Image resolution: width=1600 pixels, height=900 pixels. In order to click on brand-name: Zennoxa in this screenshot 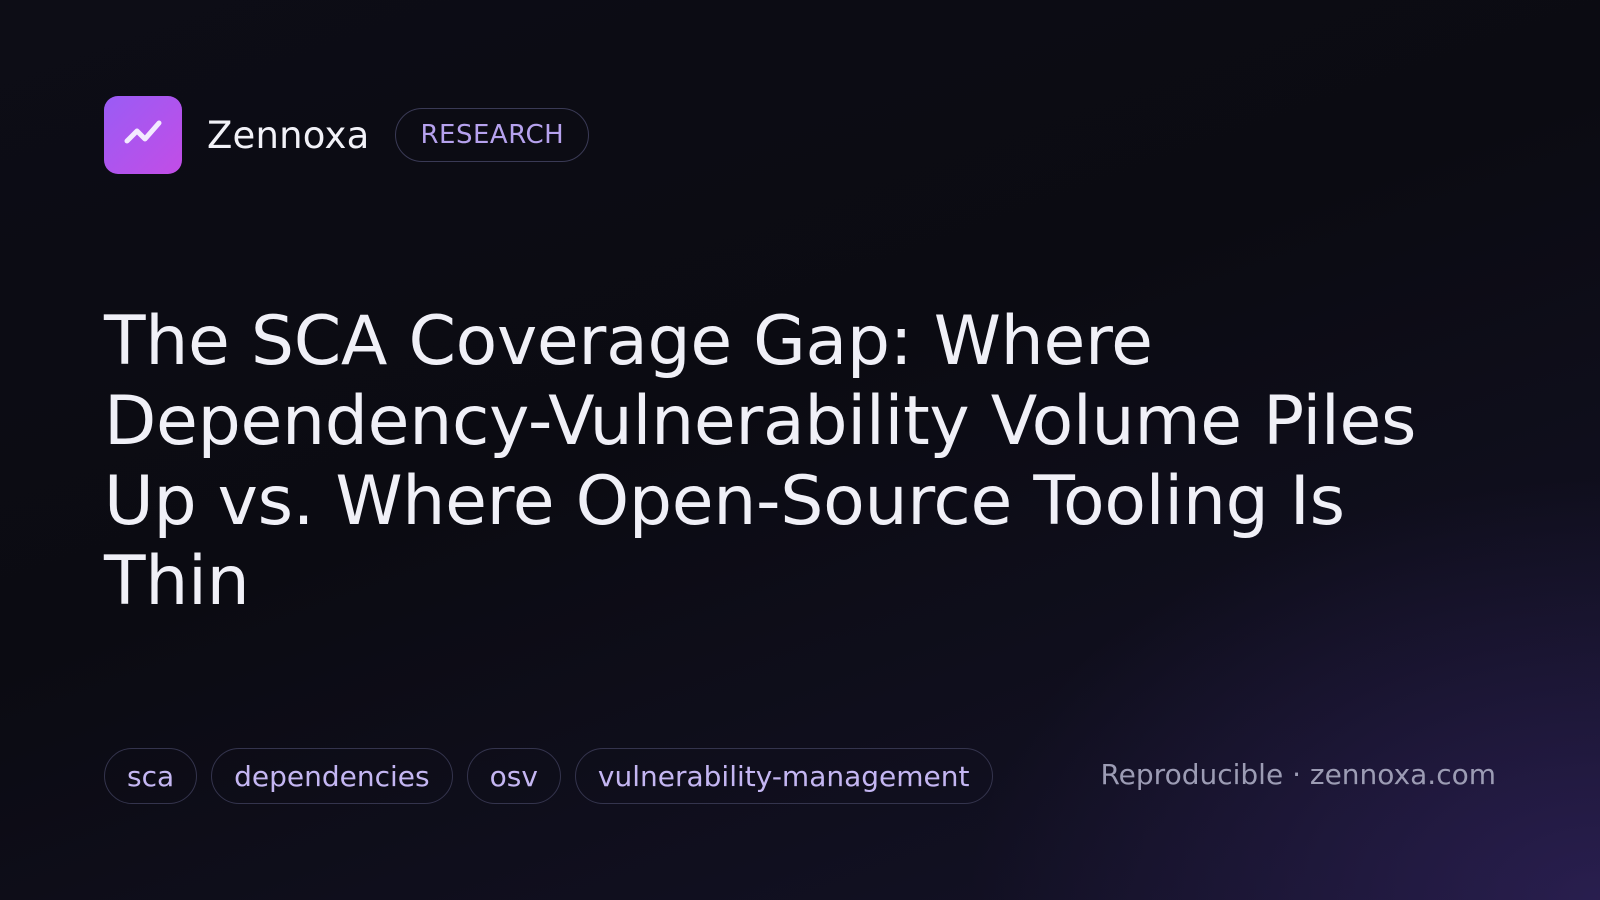, I will do `click(288, 135)`.